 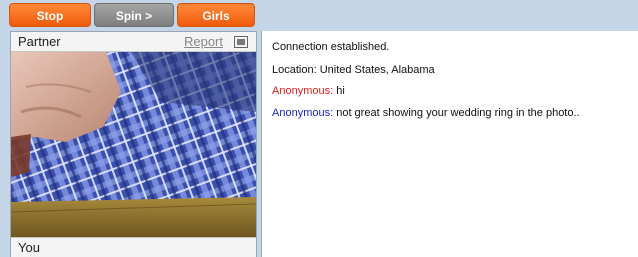 What do you see at coordinates (134, 15) in the screenshot?
I see `spin-button: Spin >` at bounding box center [134, 15].